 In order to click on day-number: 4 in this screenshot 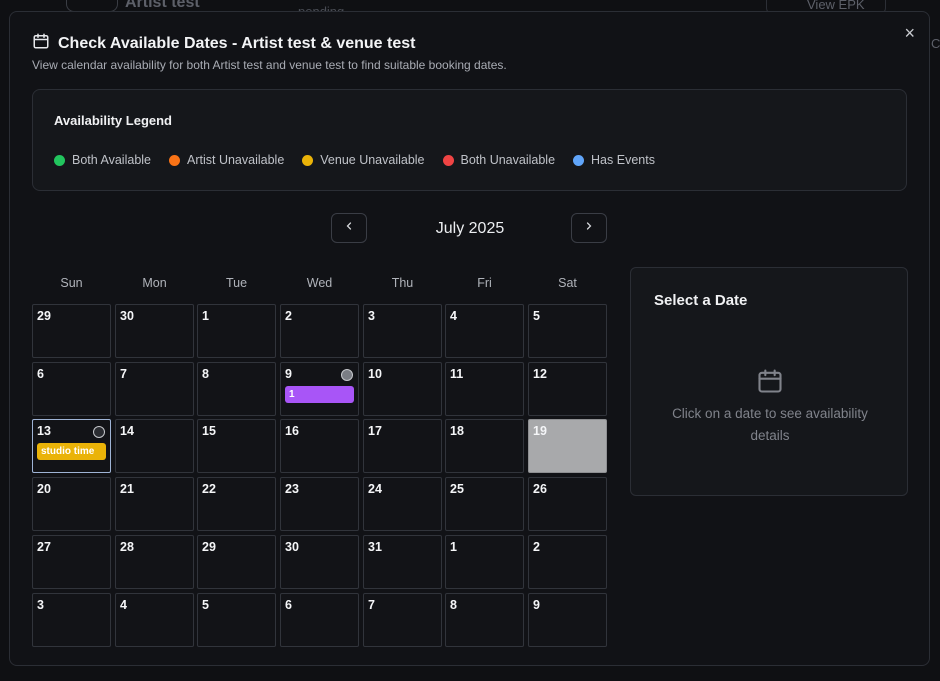, I will do `click(453, 316)`.